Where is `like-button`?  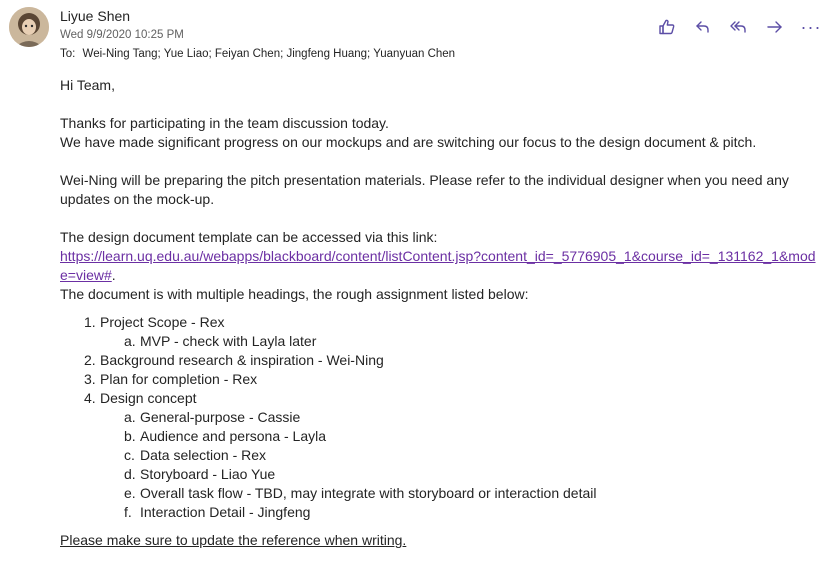 like-button is located at coordinates (667, 27).